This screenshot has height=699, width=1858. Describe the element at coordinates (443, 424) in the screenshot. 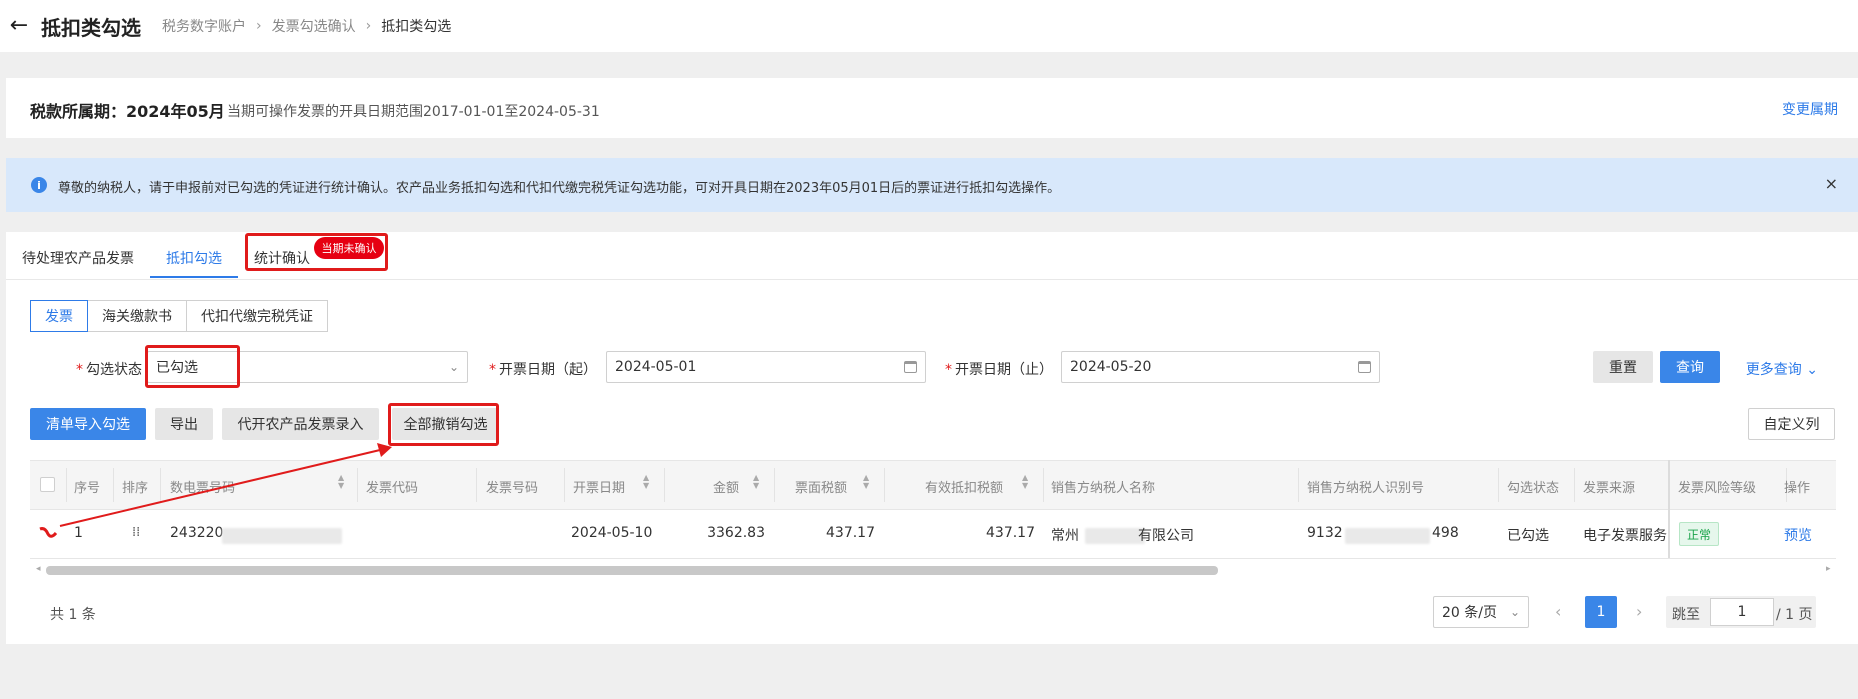

I see `annotation-box-cancel-all` at that location.